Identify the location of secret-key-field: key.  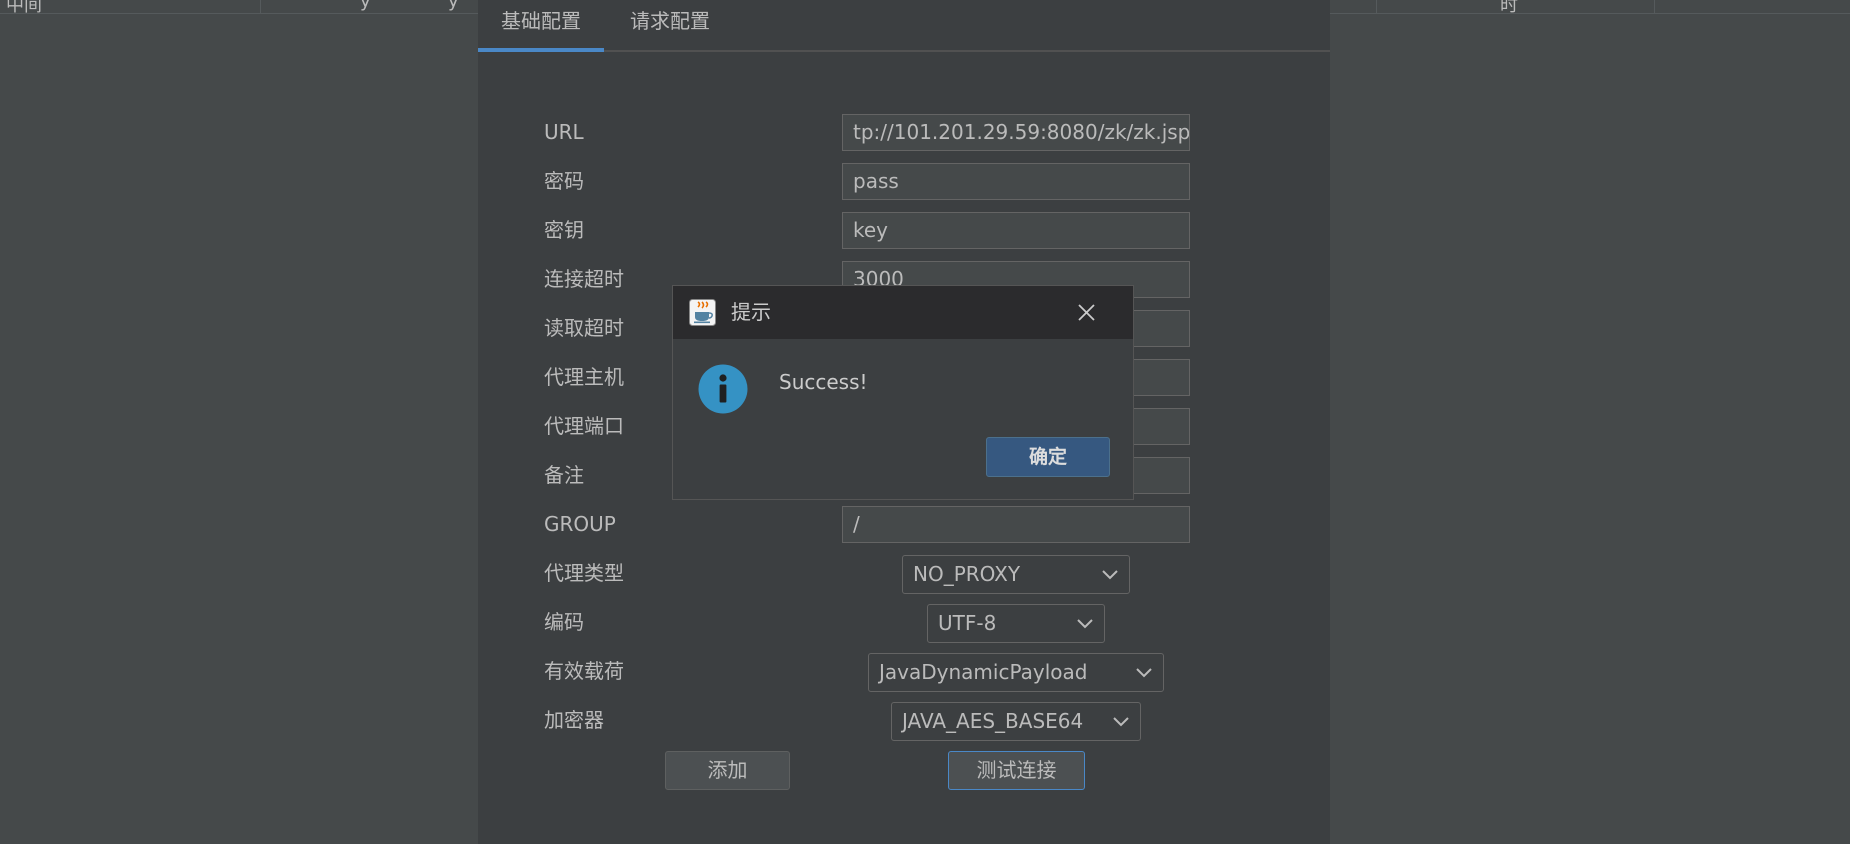
(1016, 230).